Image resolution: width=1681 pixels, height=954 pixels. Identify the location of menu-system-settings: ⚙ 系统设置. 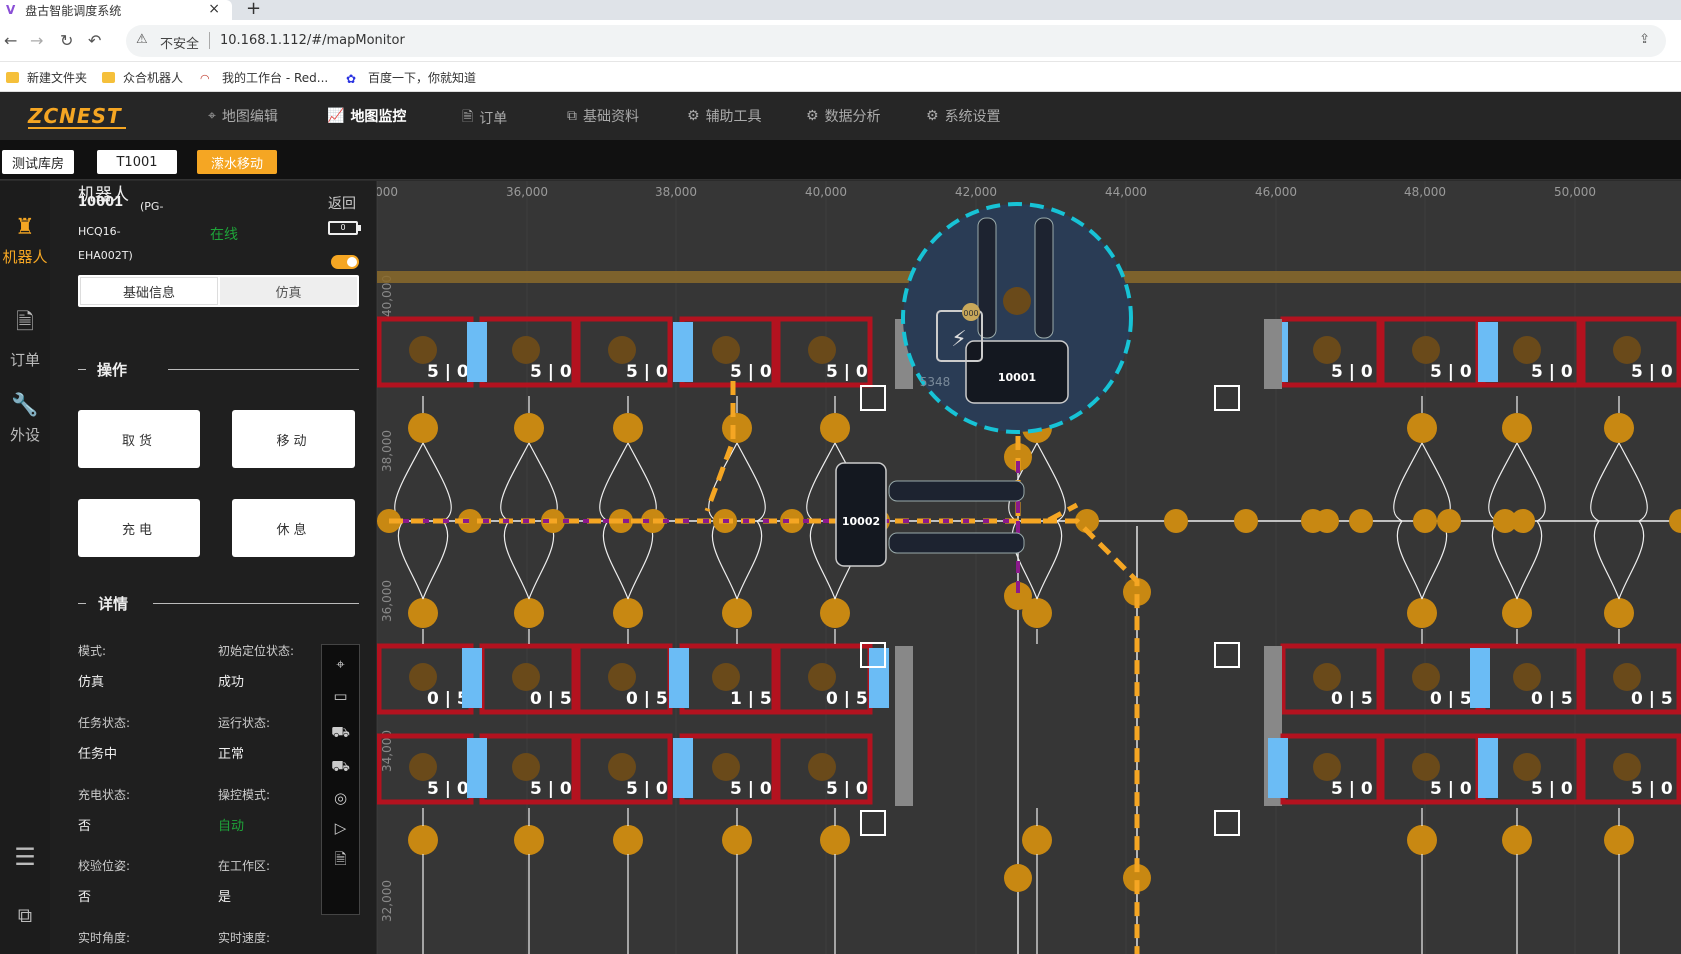
(963, 116).